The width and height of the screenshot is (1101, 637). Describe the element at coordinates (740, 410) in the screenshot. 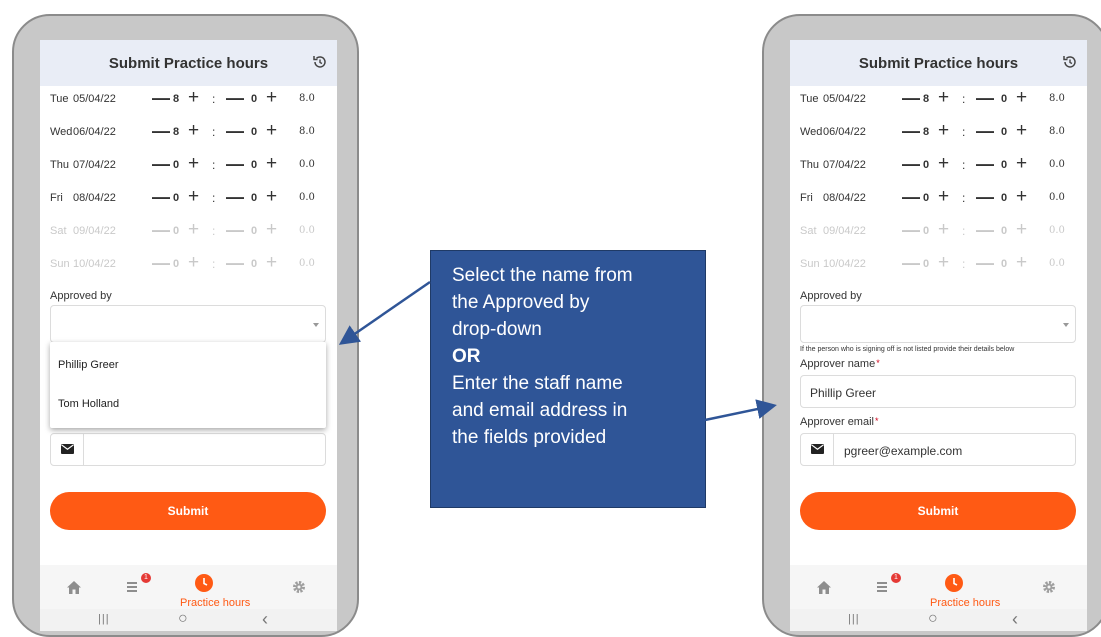

I see `arrow-to-fields` at that location.